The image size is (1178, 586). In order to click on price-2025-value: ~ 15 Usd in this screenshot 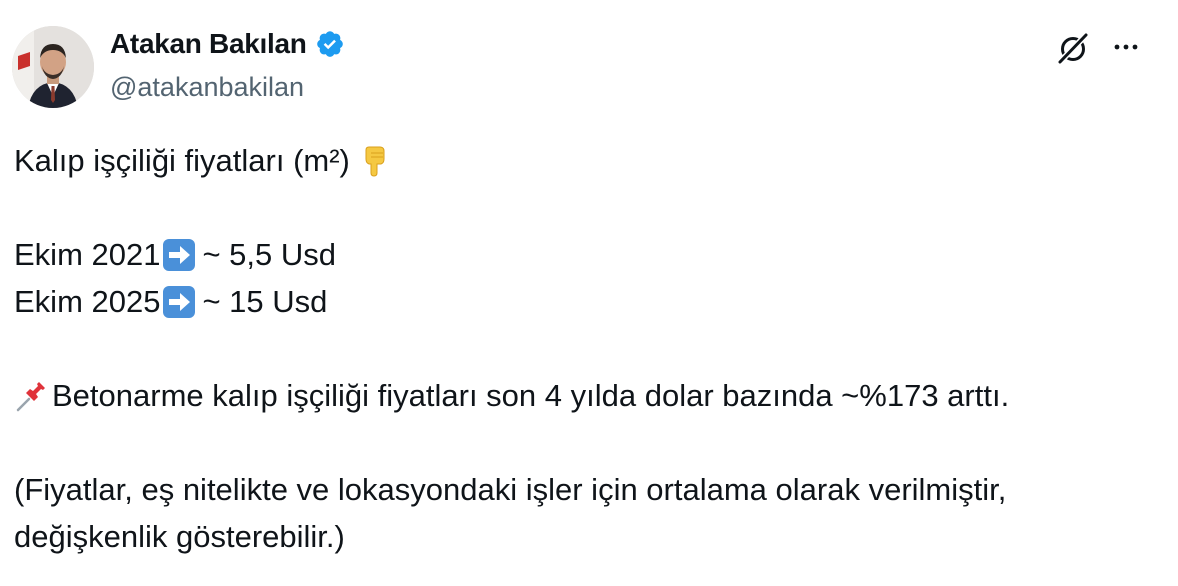, I will do `click(265, 301)`.